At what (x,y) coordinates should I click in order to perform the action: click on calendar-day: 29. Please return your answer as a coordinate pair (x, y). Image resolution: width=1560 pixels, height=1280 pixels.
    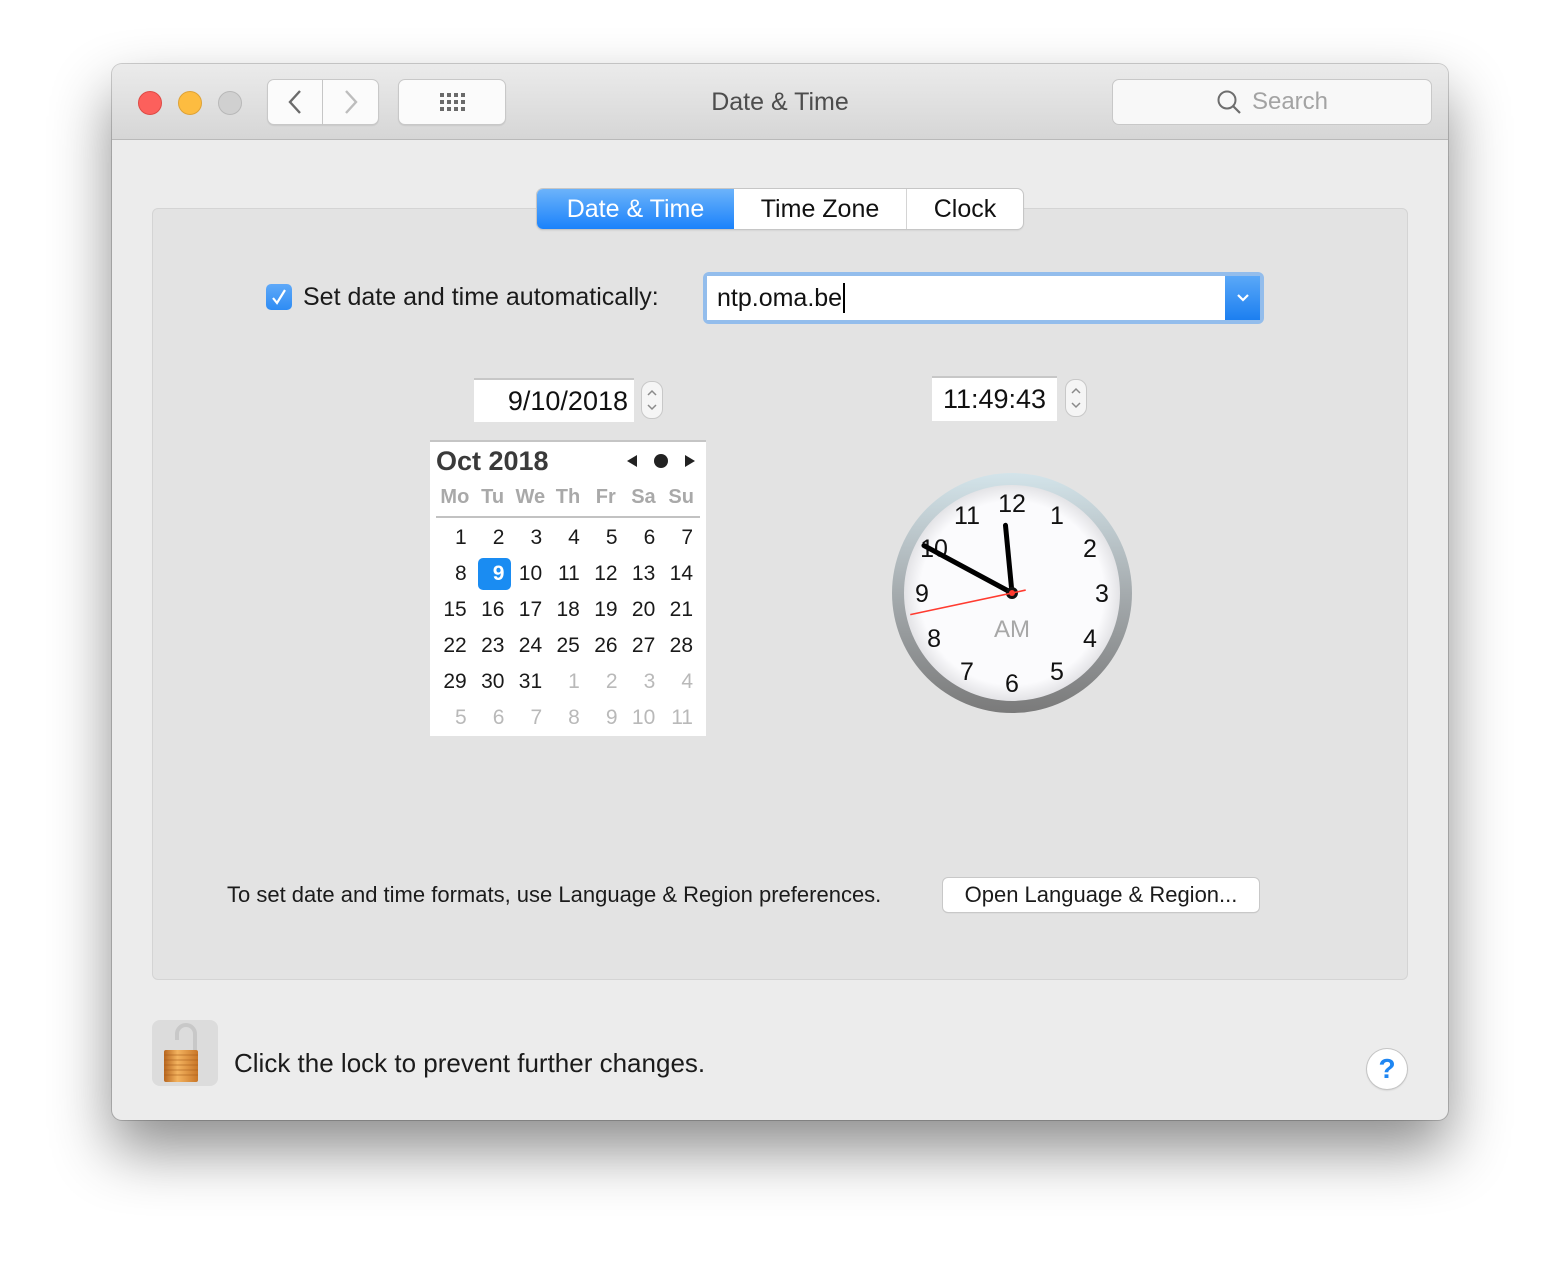
    Looking at the image, I should click on (455, 682).